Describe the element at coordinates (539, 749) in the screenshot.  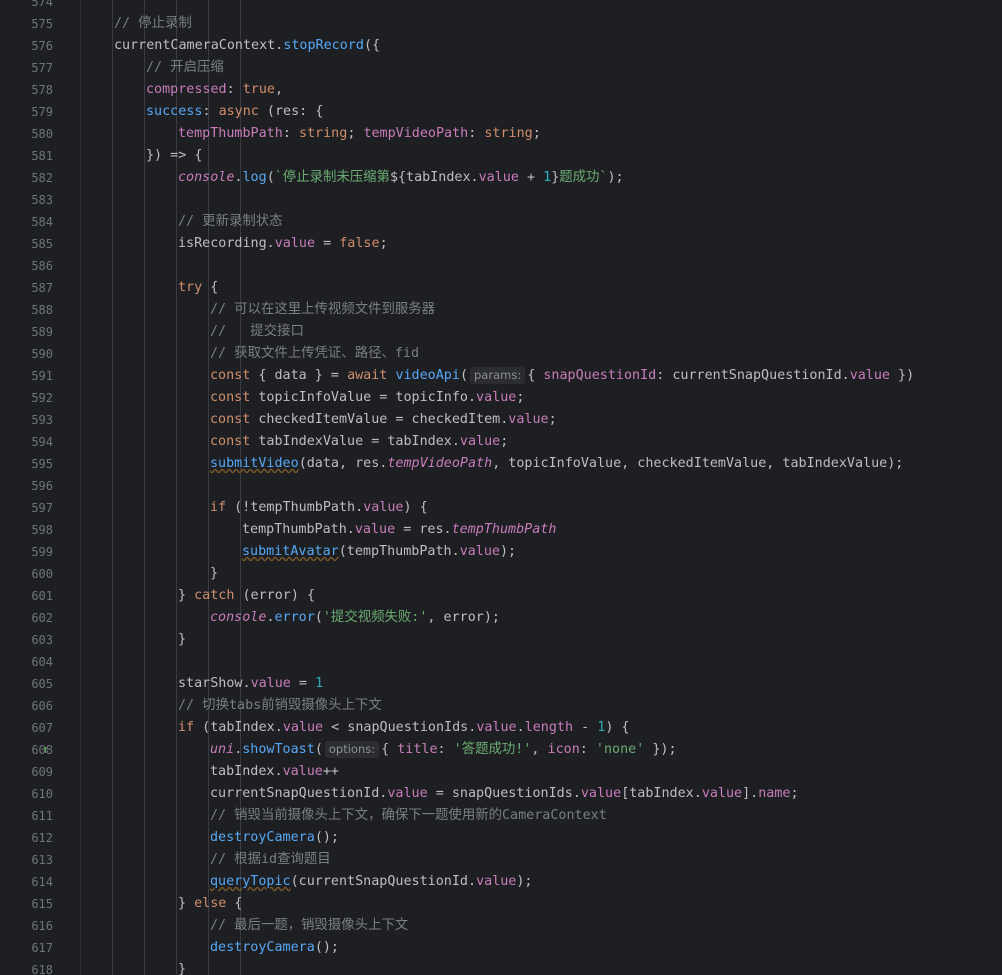
I see `code-token: ,` at that location.